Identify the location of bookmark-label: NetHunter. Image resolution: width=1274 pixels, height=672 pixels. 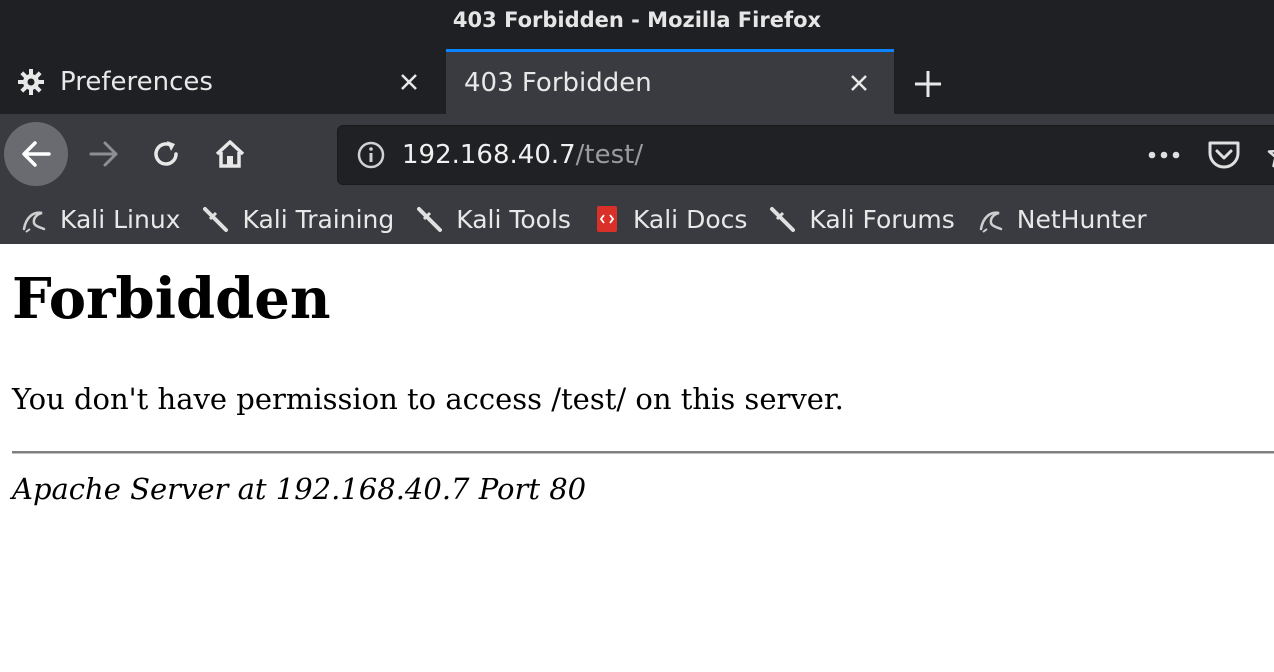
(1081, 219).